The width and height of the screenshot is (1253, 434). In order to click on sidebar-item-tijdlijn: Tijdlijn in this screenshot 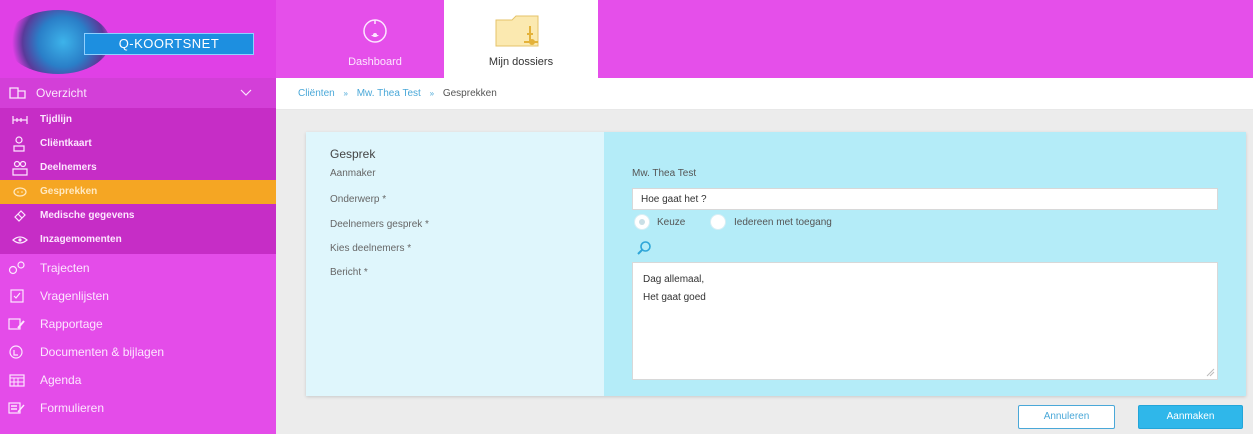, I will do `click(138, 120)`.